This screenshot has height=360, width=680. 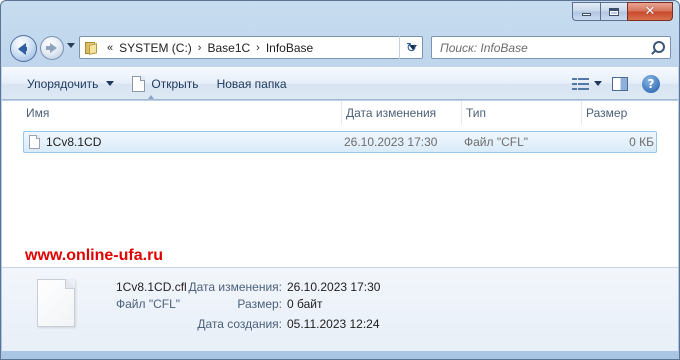 I want to click on details-modified-label: Дата изменения:, so click(x=235, y=287).